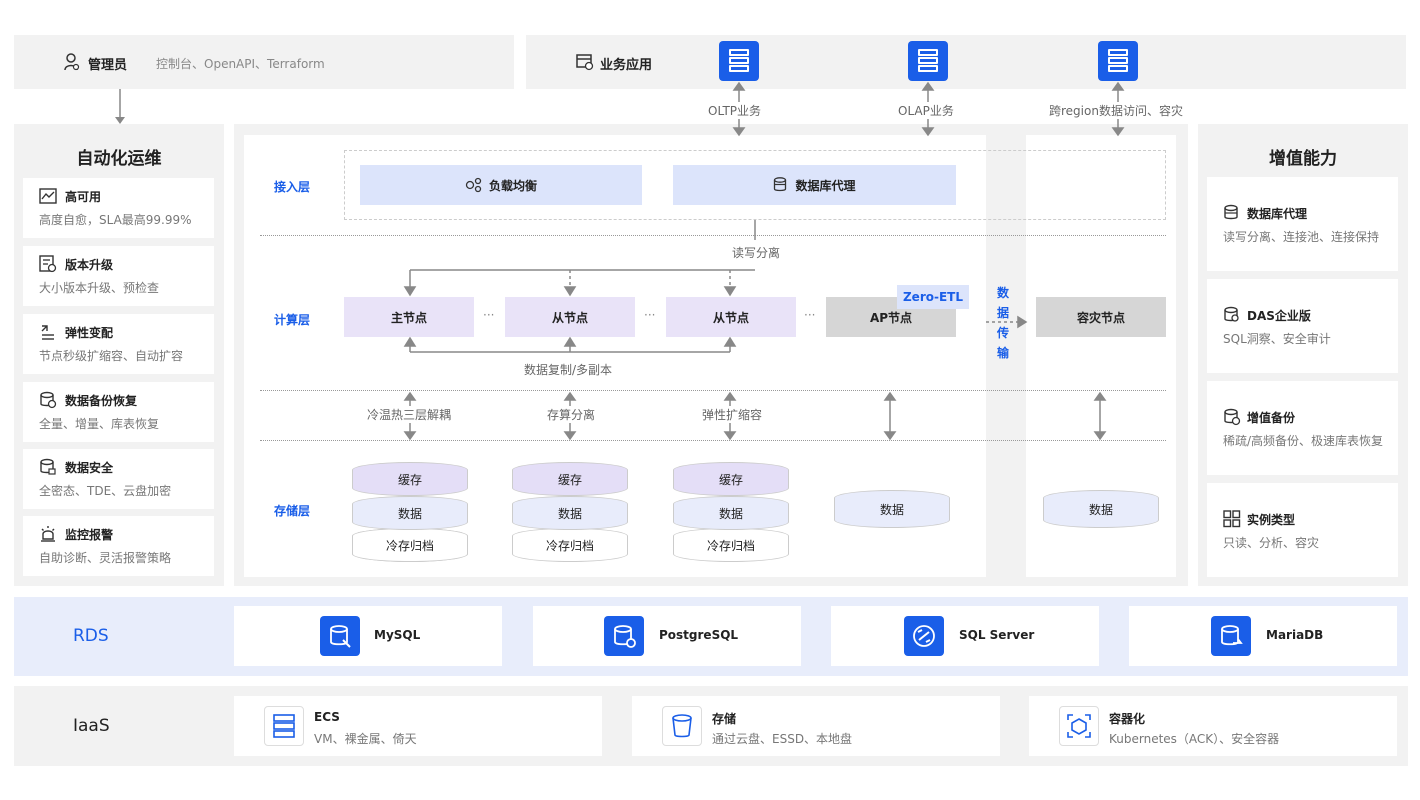 Image resolution: width=1420 pixels, height=800 pixels. I want to click on engine-label: SQL Server, so click(997, 635).